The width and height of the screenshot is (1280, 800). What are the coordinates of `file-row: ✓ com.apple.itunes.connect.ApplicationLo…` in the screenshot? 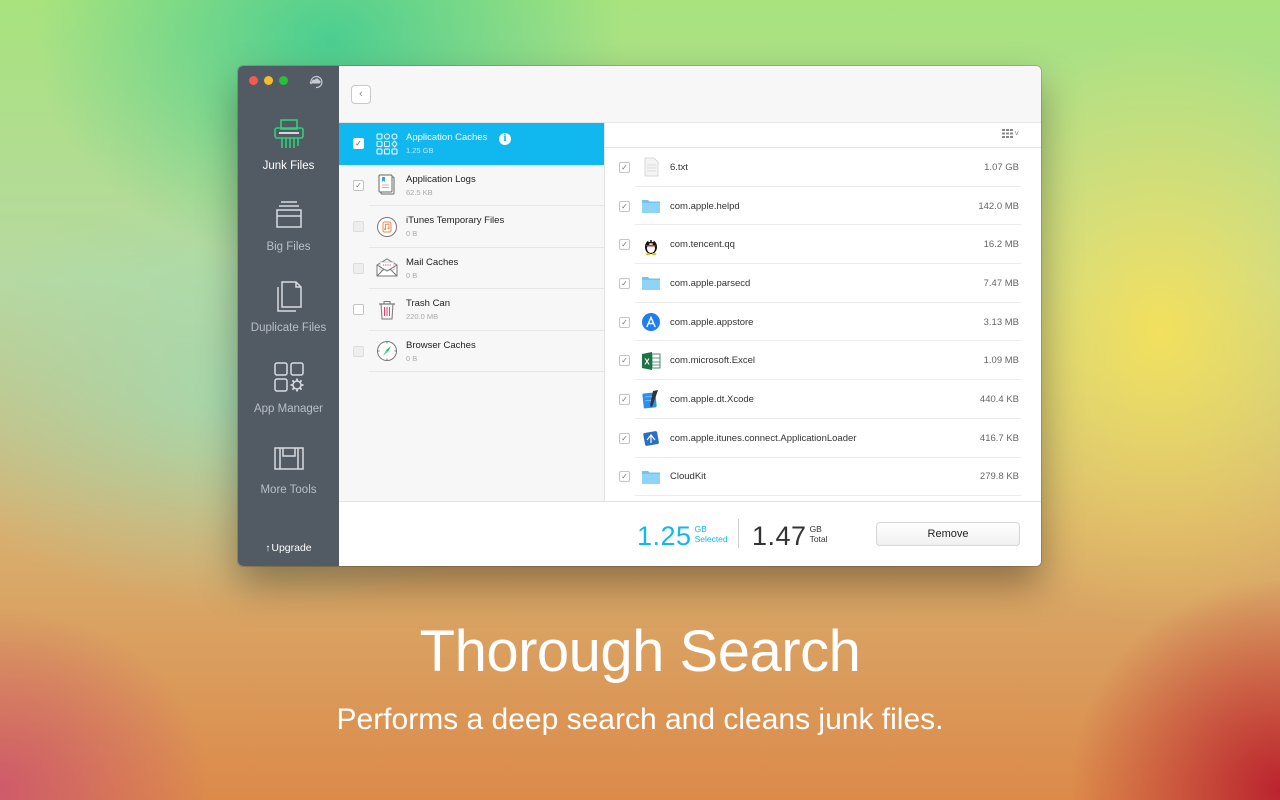 It's located at (823, 438).